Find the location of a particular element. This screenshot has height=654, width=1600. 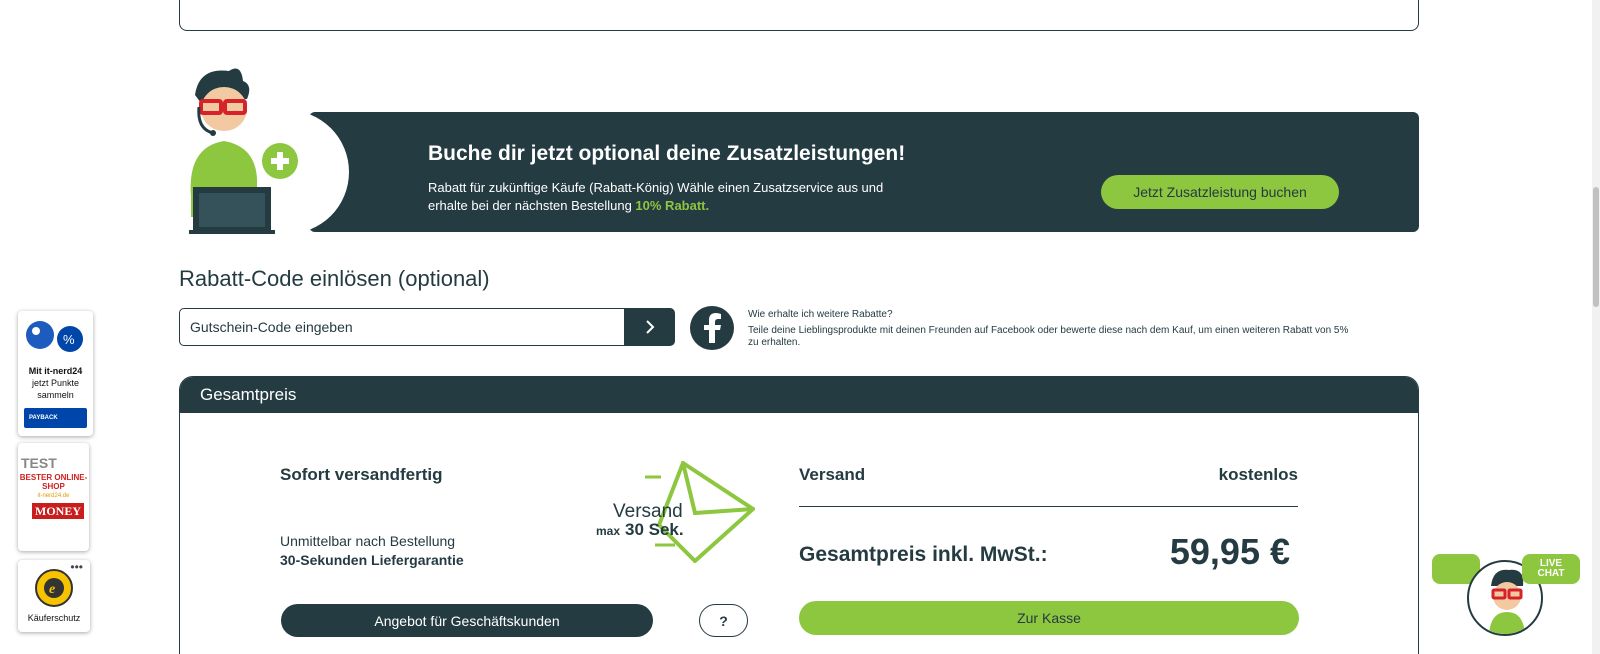

discount-code-title: Rabatt-Code einlösen (optional) is located at coordinates (334, 278).